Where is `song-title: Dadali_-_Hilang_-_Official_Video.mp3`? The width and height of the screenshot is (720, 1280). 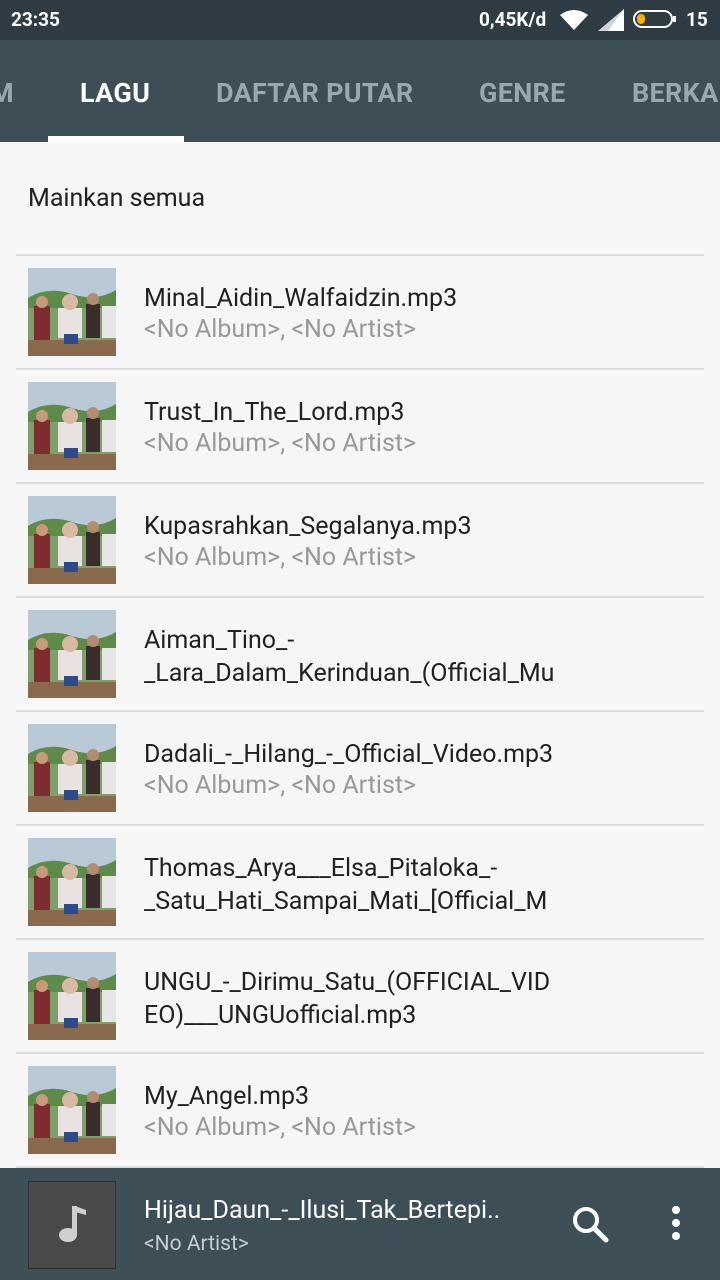
song-title: Dadali_-_Hilang_-_Official_Video.mp3 is located at coordinates (349, 754).